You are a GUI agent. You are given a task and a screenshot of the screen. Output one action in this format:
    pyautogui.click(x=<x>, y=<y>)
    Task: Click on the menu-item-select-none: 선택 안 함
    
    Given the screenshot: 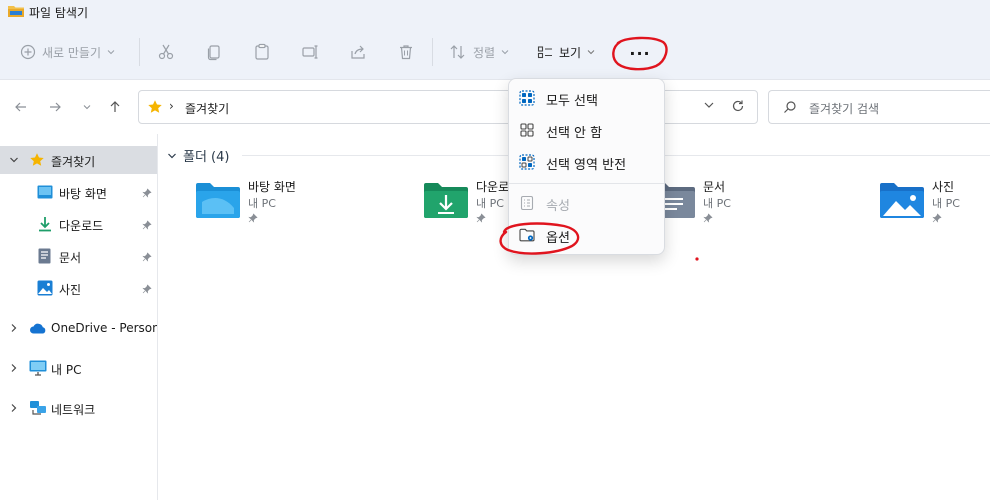 What is the action you would take?
    pyautogui.click(x=587, y=130)
    